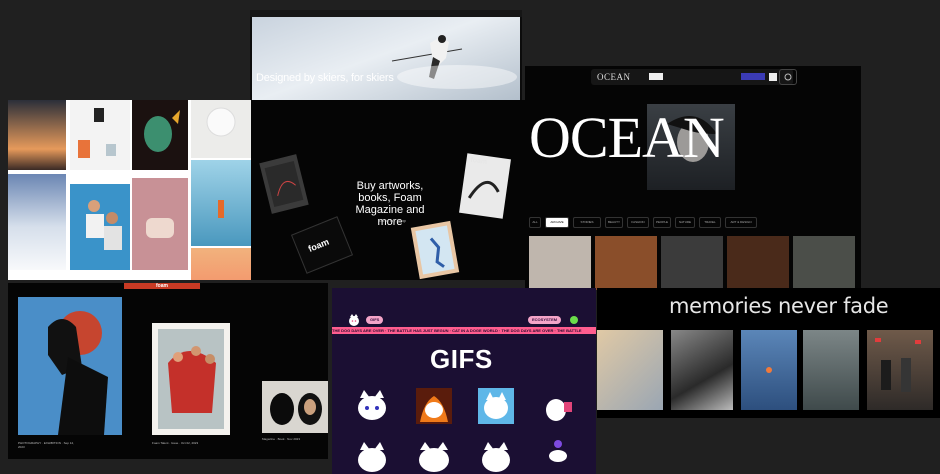 The height and width of the screenshot is (474, 940). What do you see at coordinates (435, 250) in the screenshot?
I see `framed-artwork` at bounding box center [435, 250].